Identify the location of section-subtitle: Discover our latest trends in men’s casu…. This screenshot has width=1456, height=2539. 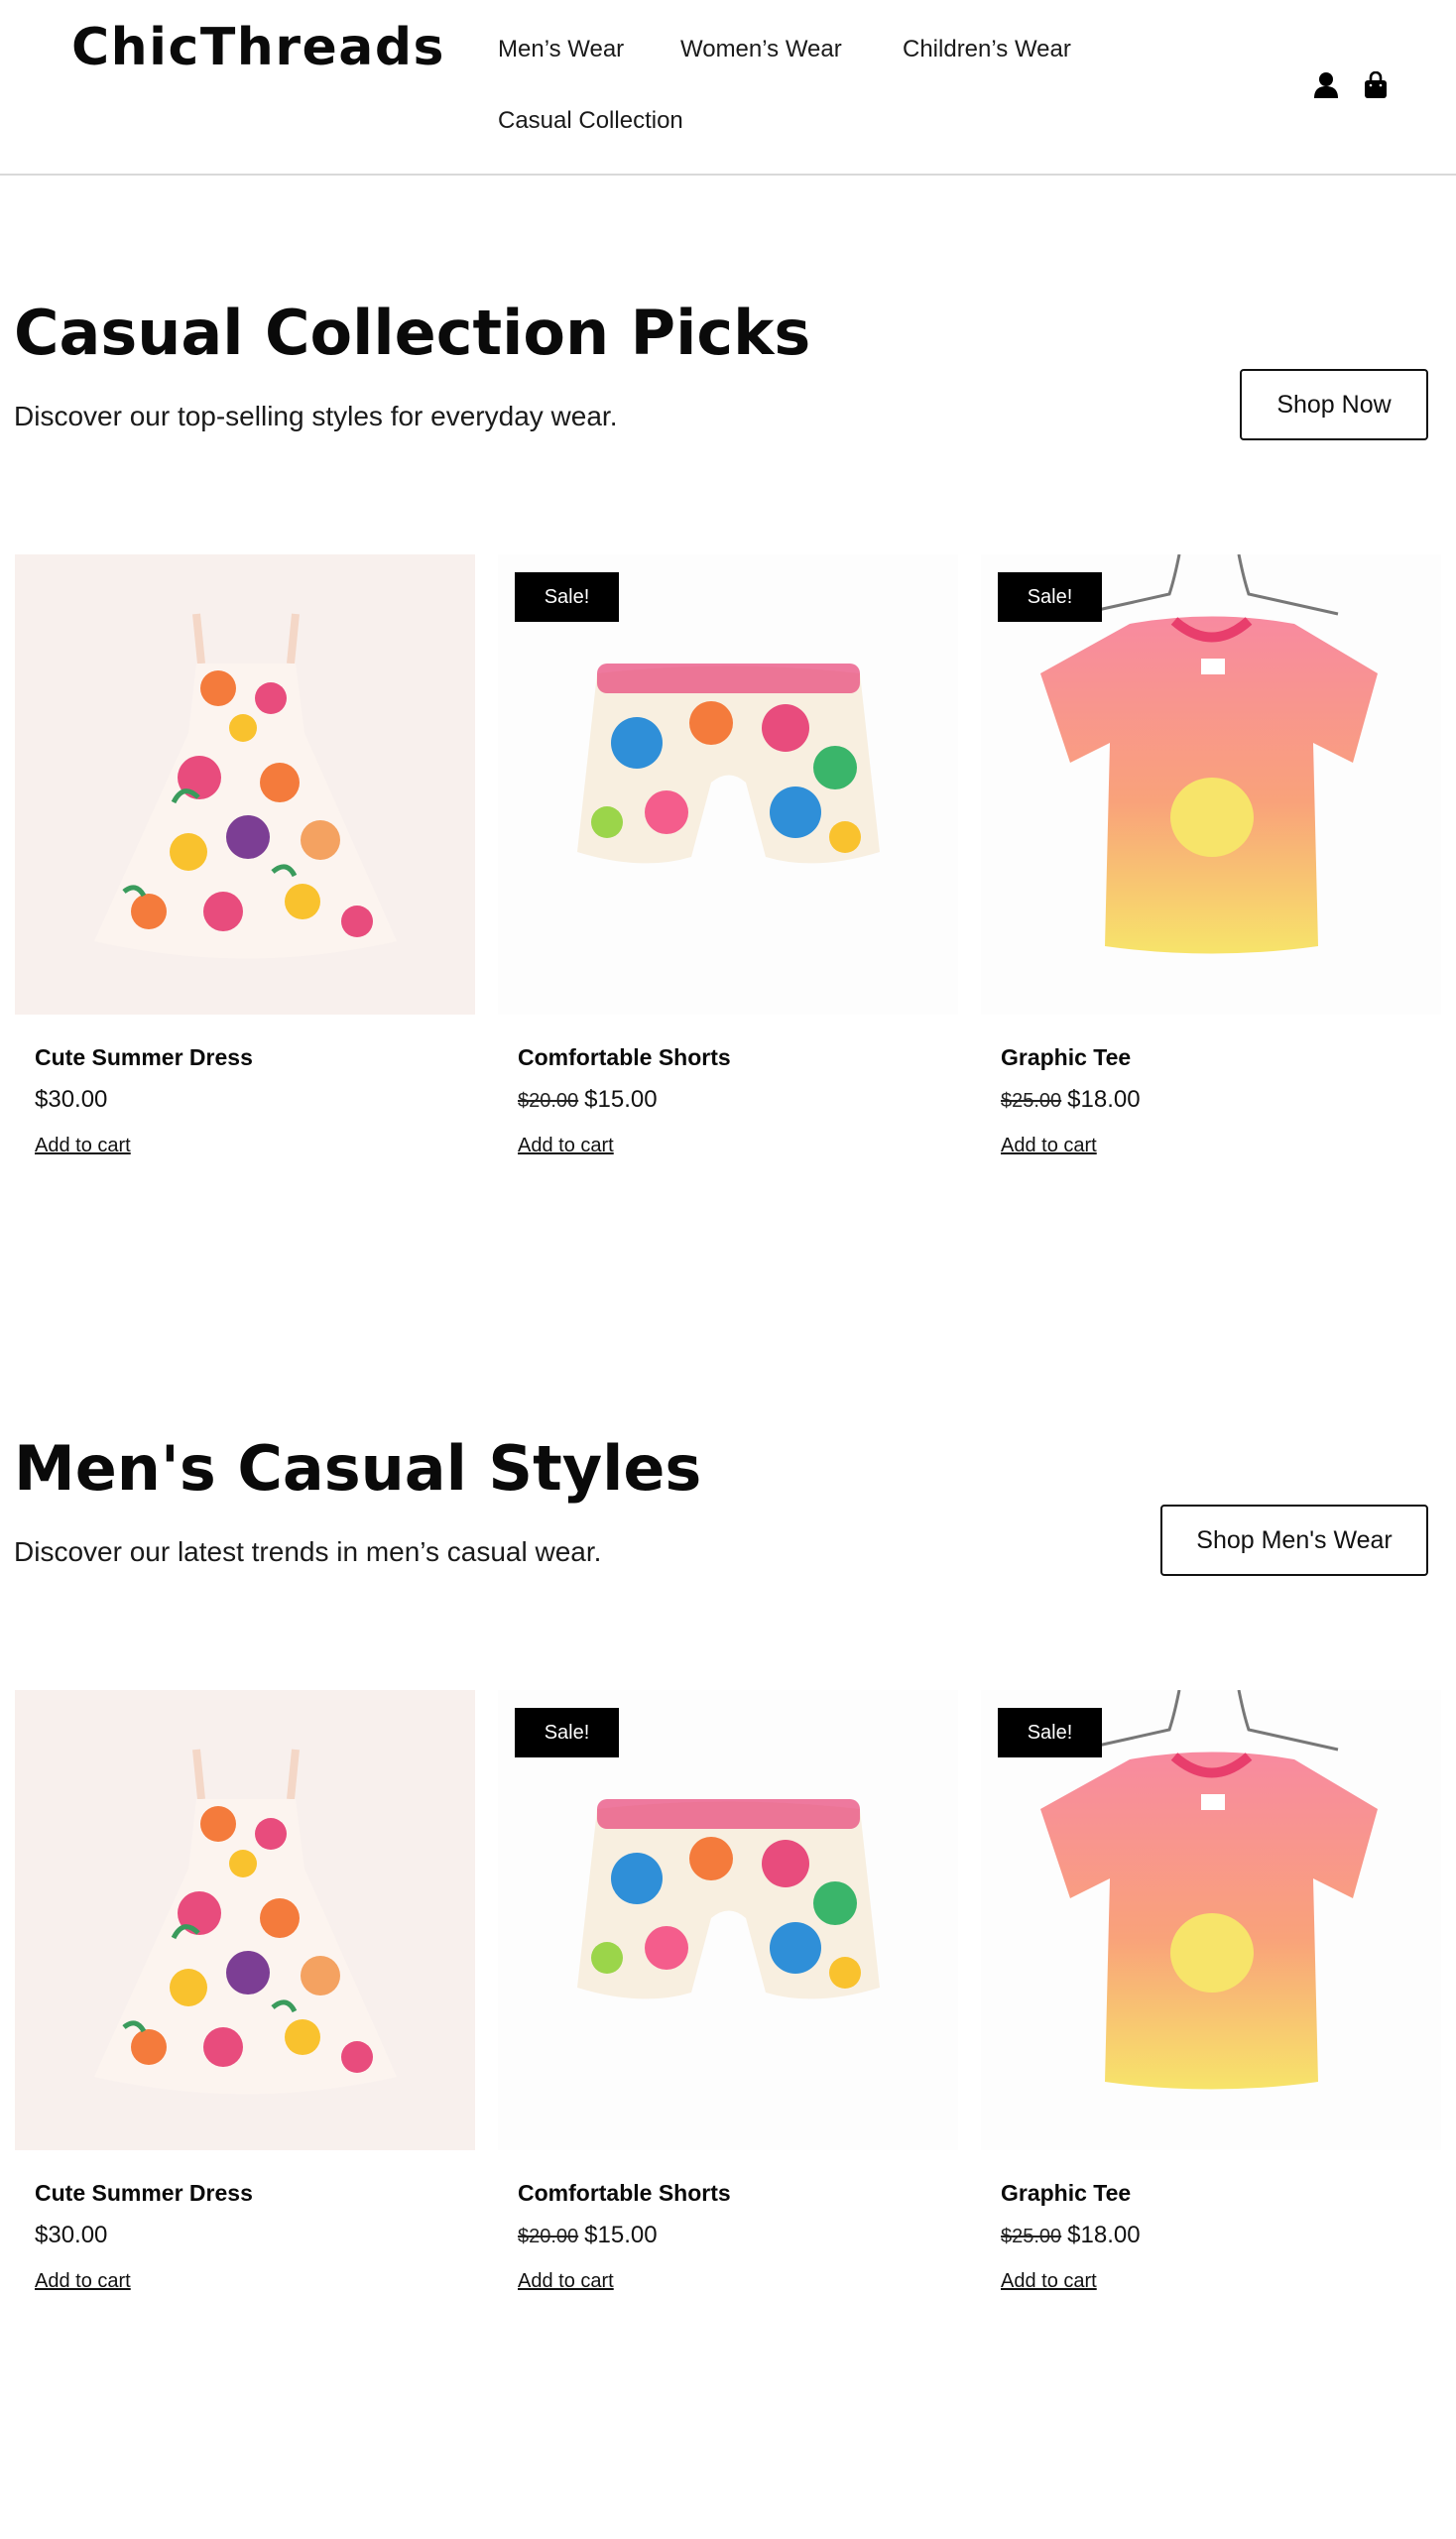
(308, 1551).